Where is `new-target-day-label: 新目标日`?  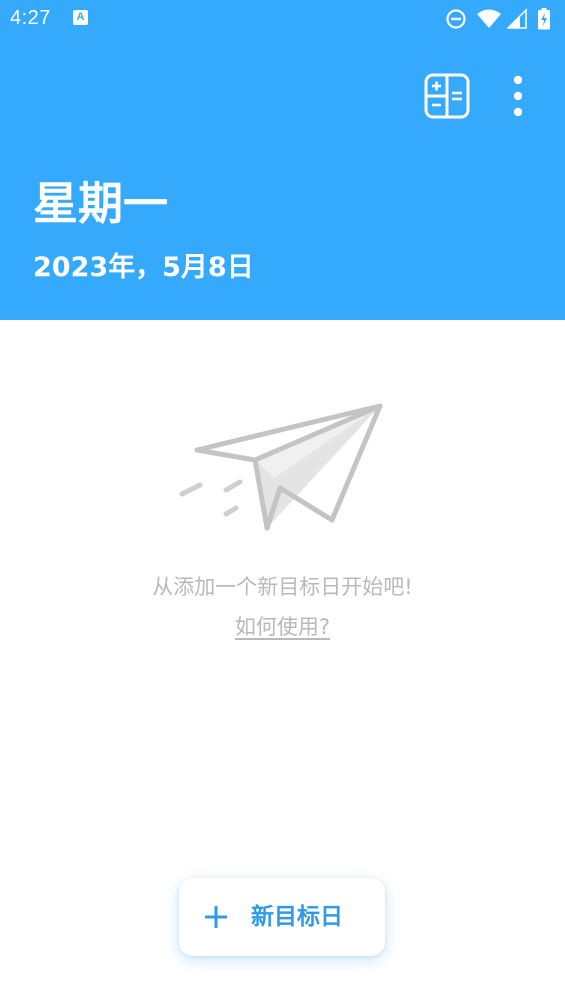 new-target-day-label: 新目标日 is located at coordinates (297, 917).